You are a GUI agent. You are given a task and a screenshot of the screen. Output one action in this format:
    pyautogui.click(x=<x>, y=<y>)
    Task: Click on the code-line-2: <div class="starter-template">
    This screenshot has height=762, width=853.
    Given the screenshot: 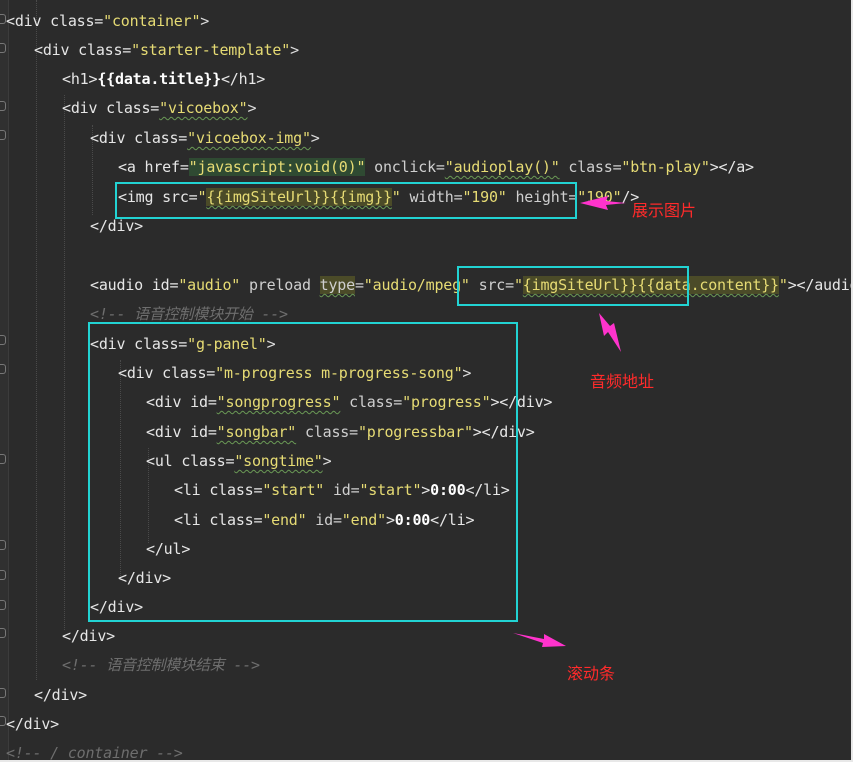 What is the action you would take?
    pyautogui.click(x=166, y=50)
    